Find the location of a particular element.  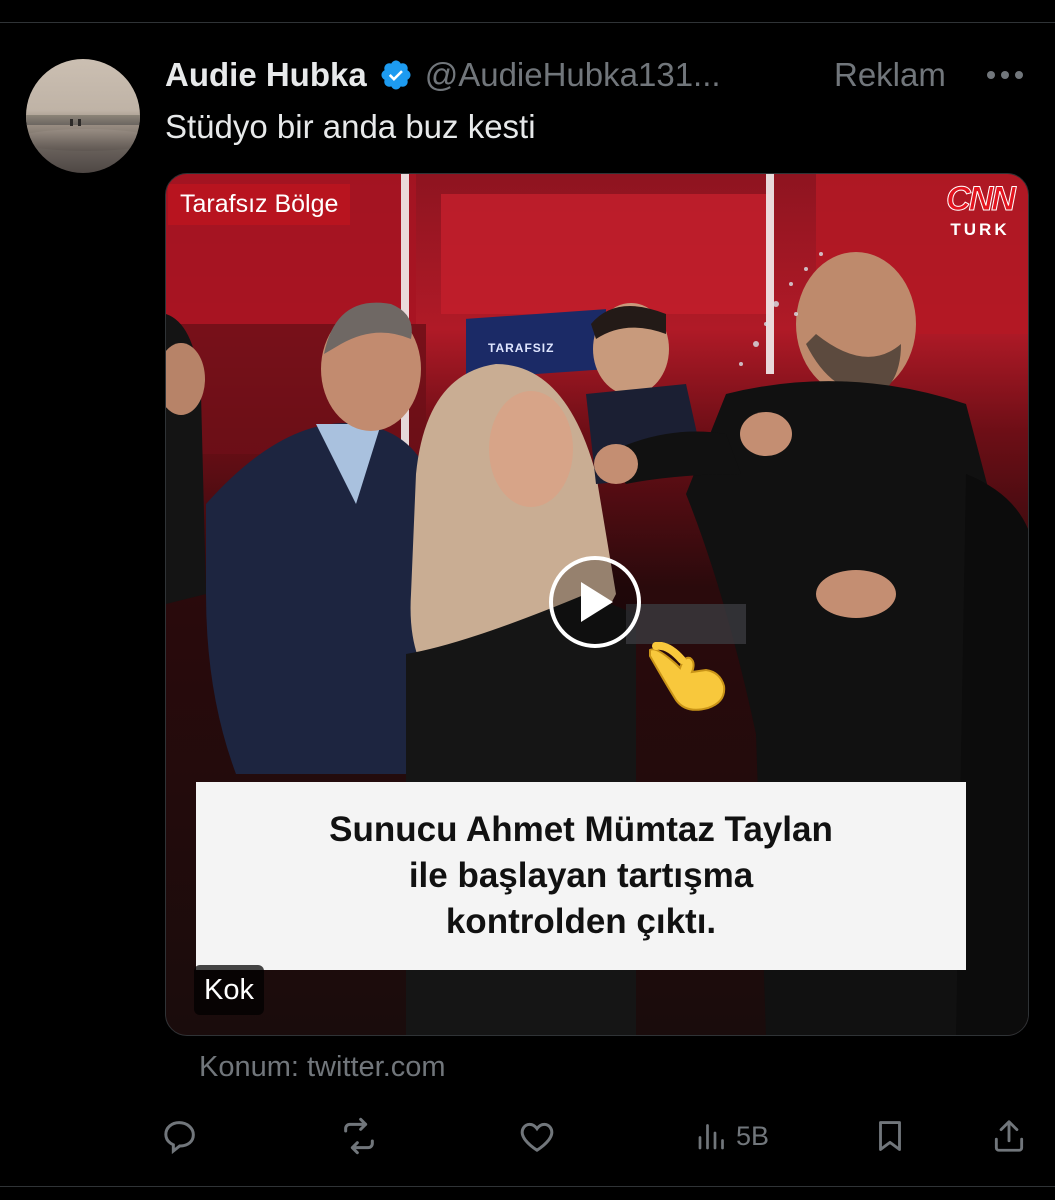

views-icon is located at coordinates (712, 1136).